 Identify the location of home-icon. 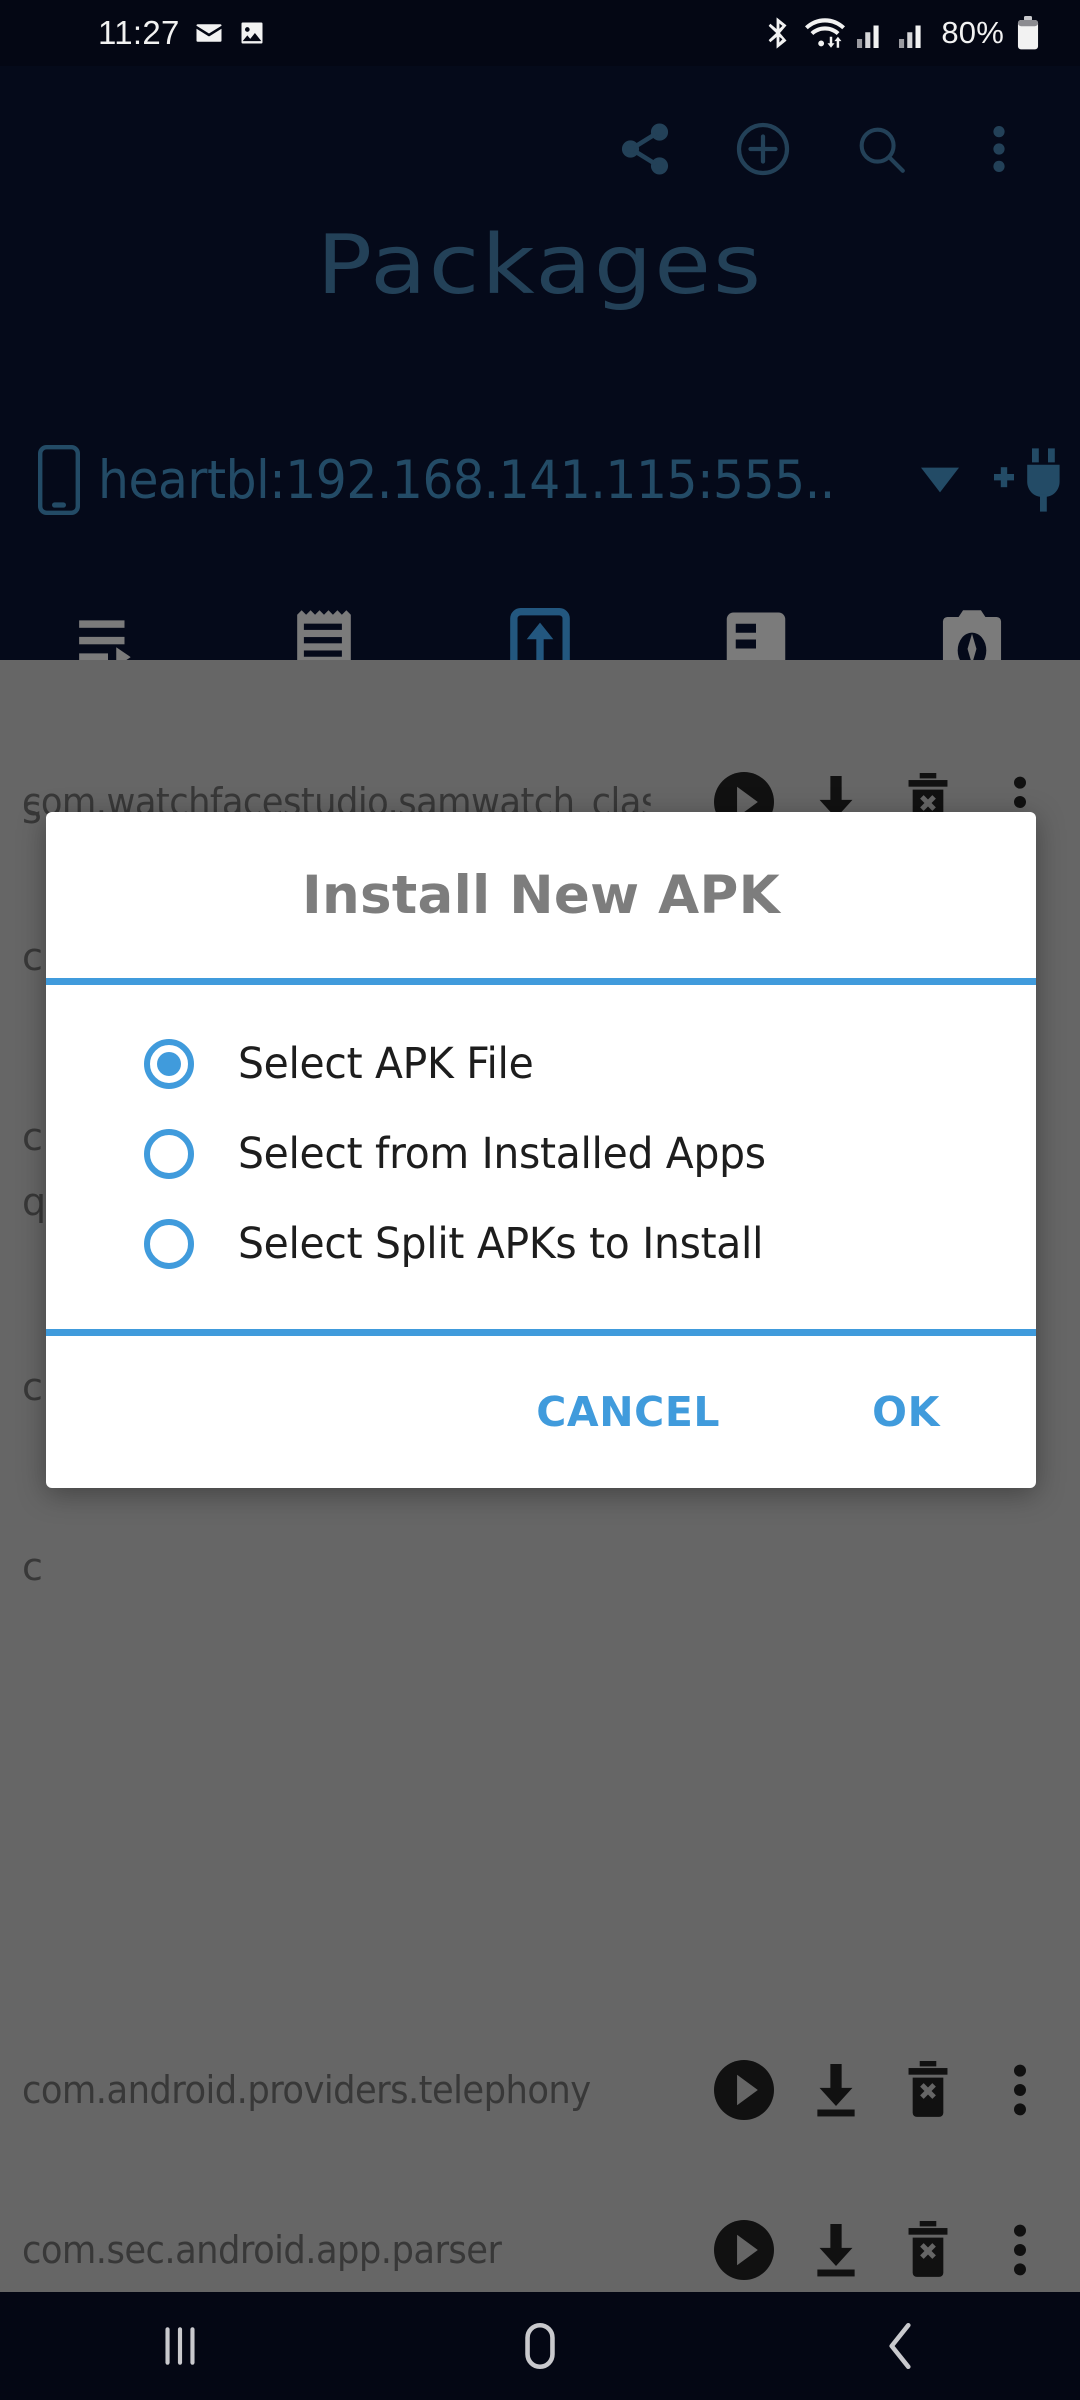
(540, 2346).